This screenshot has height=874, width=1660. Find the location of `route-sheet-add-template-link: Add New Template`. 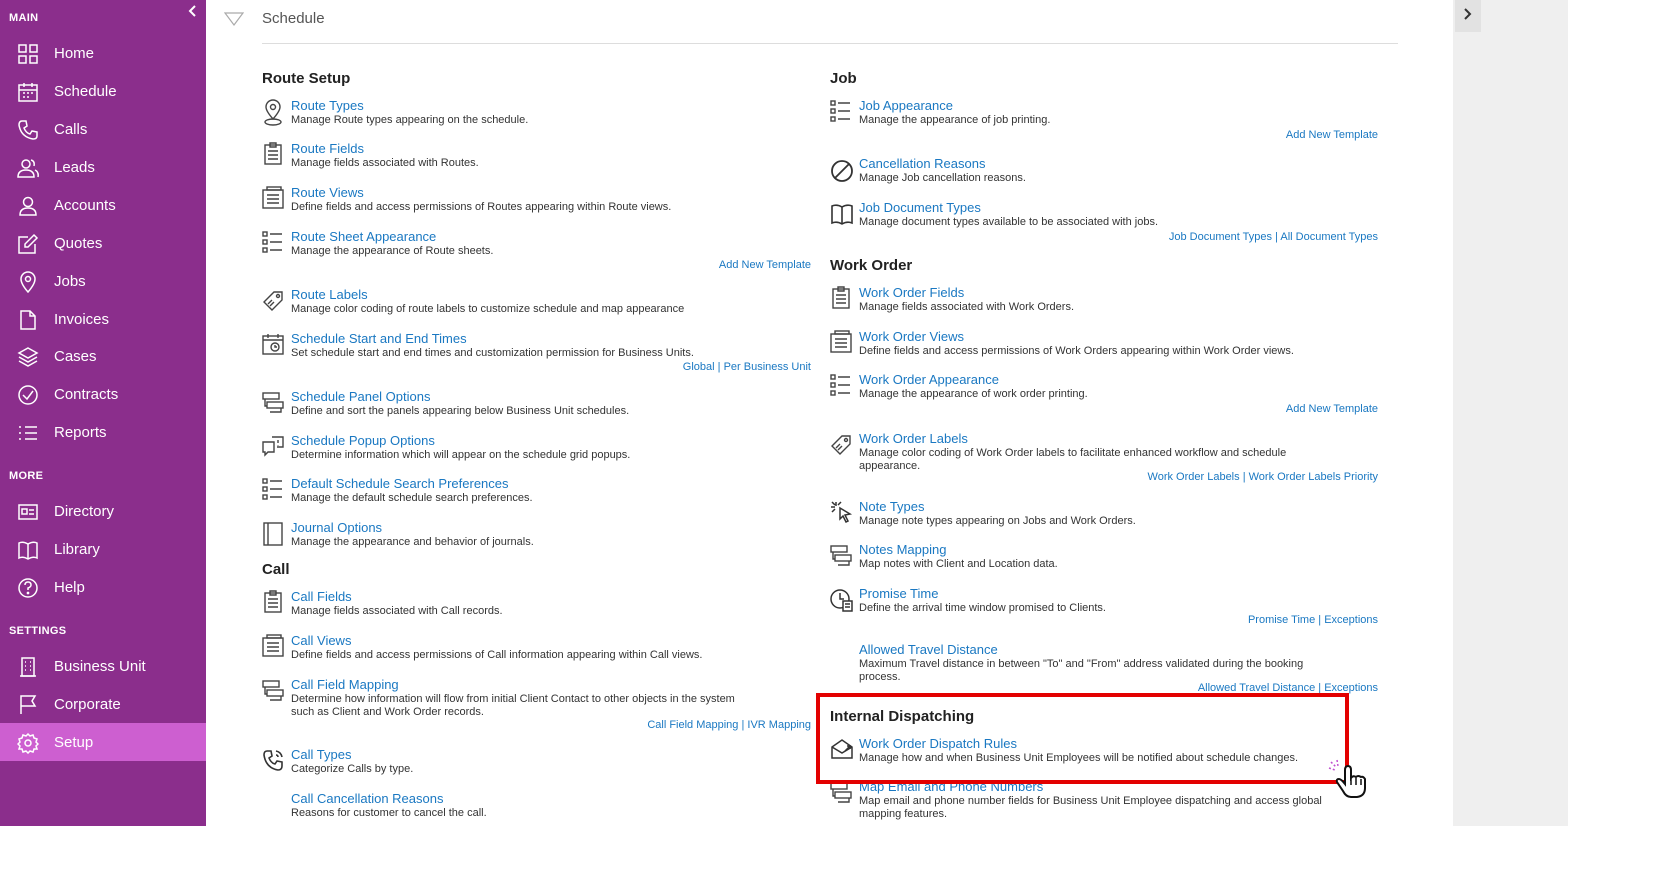

route-sheet-add-template-link: Add New Template is located at coordinates (755, 265).